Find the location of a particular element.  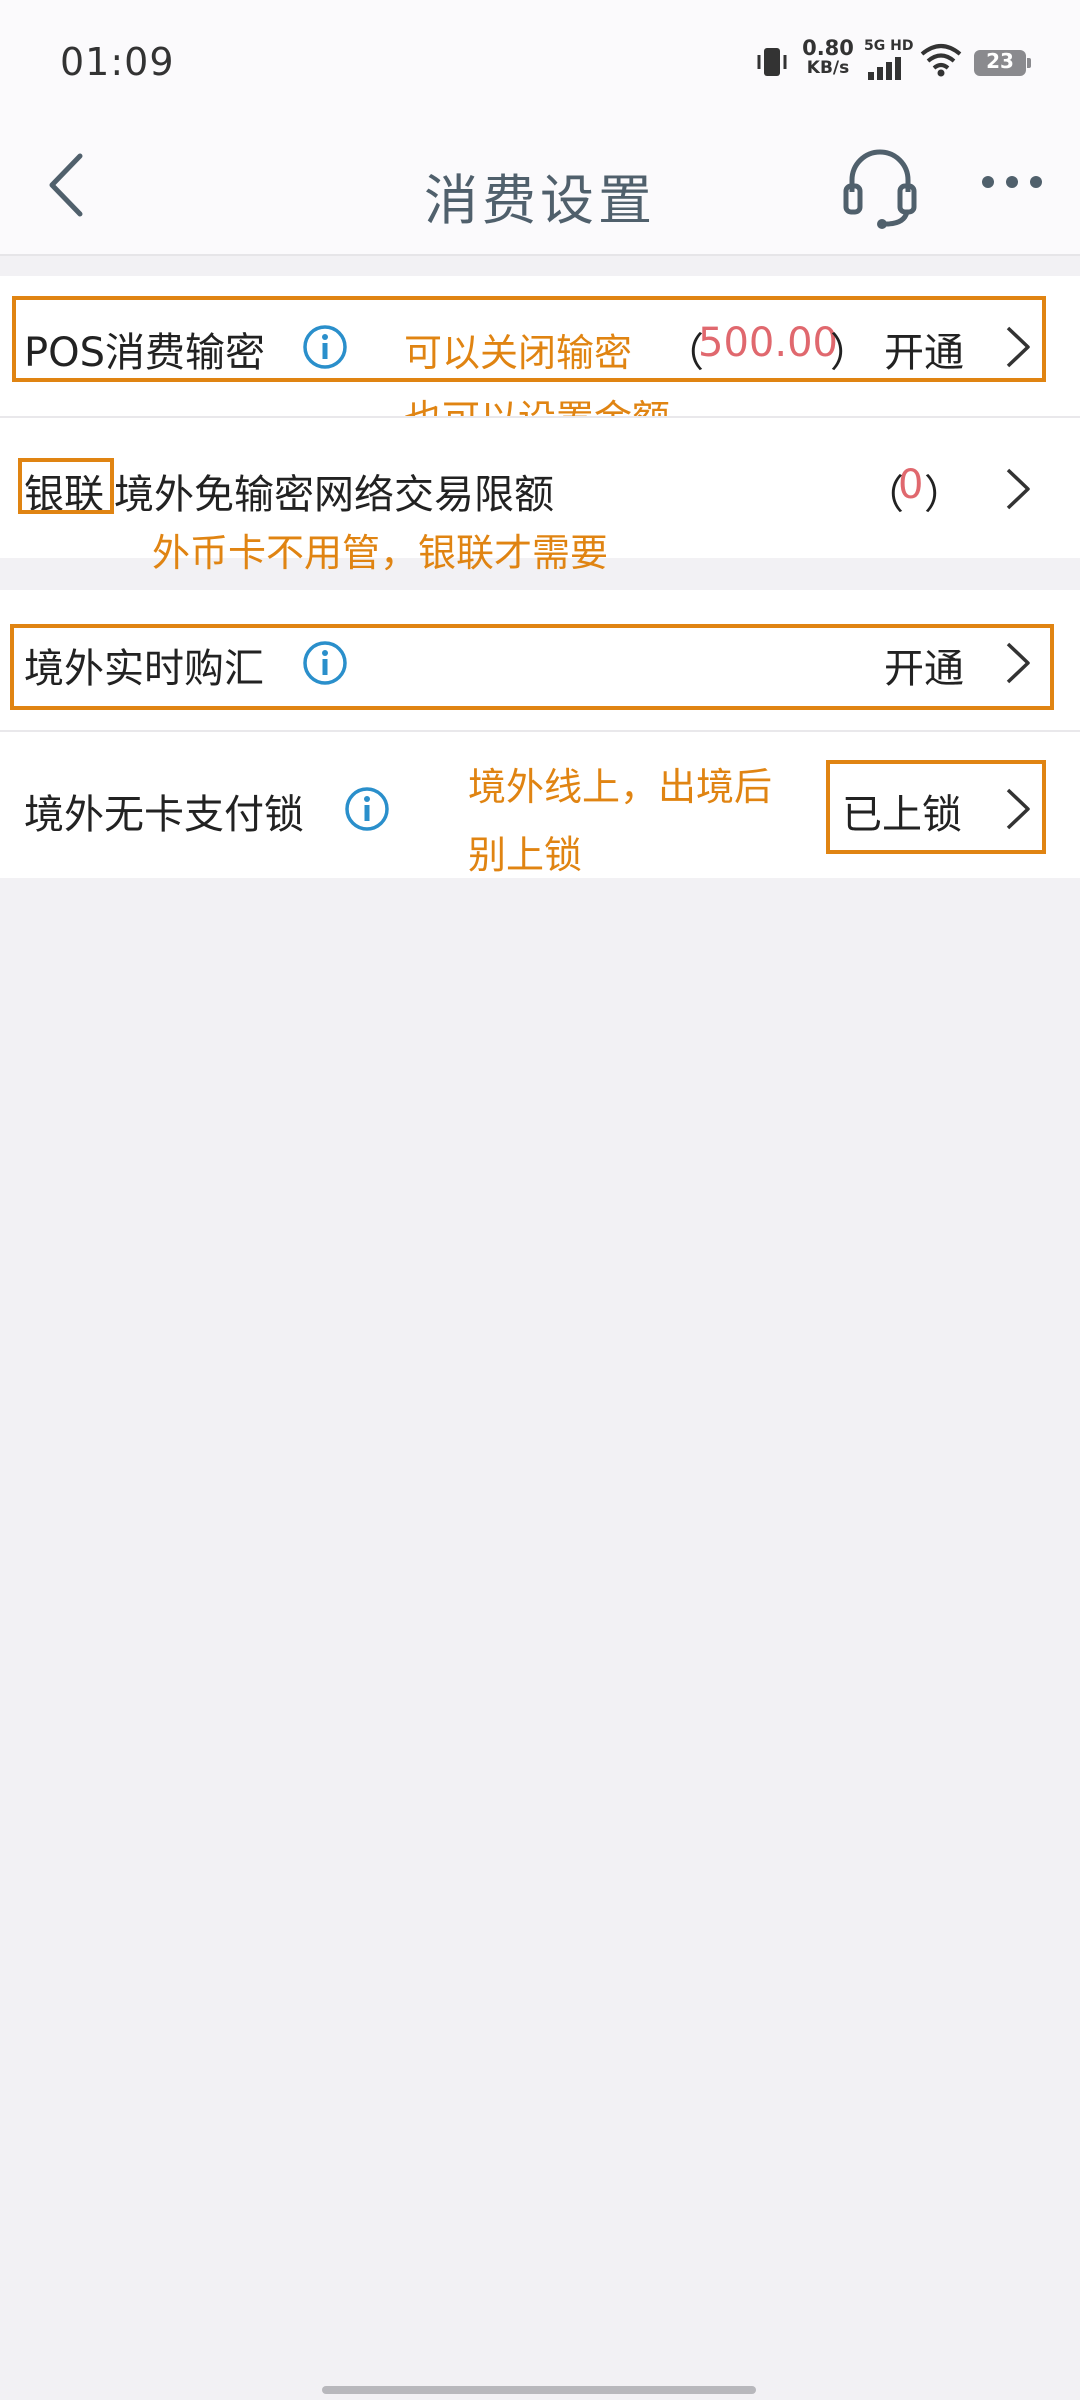

nav-header: 消费设置 is located at coordinates (540, 188).